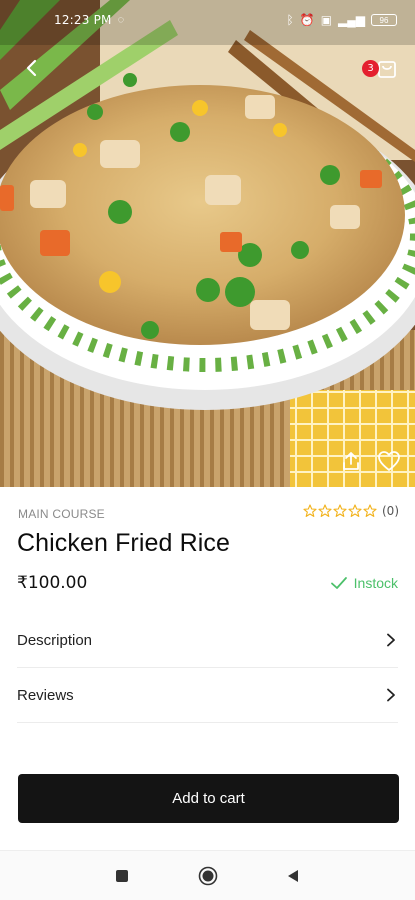 This screenshot has width=415, height=900. I want to click on system-back-button, so click(293, 876).